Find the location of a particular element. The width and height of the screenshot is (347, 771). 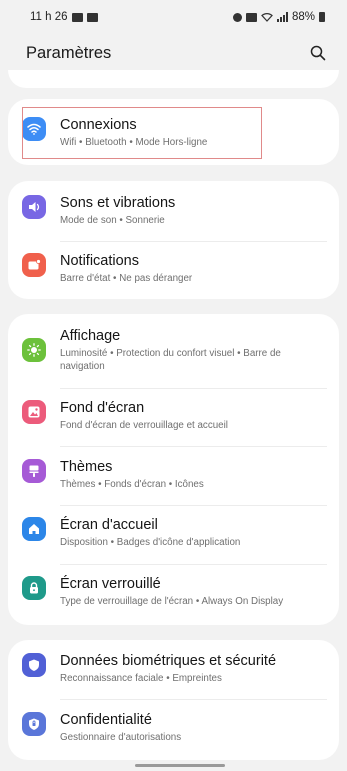

settings-item-label: Sons et vibrations is located at coordinates (118, 203).